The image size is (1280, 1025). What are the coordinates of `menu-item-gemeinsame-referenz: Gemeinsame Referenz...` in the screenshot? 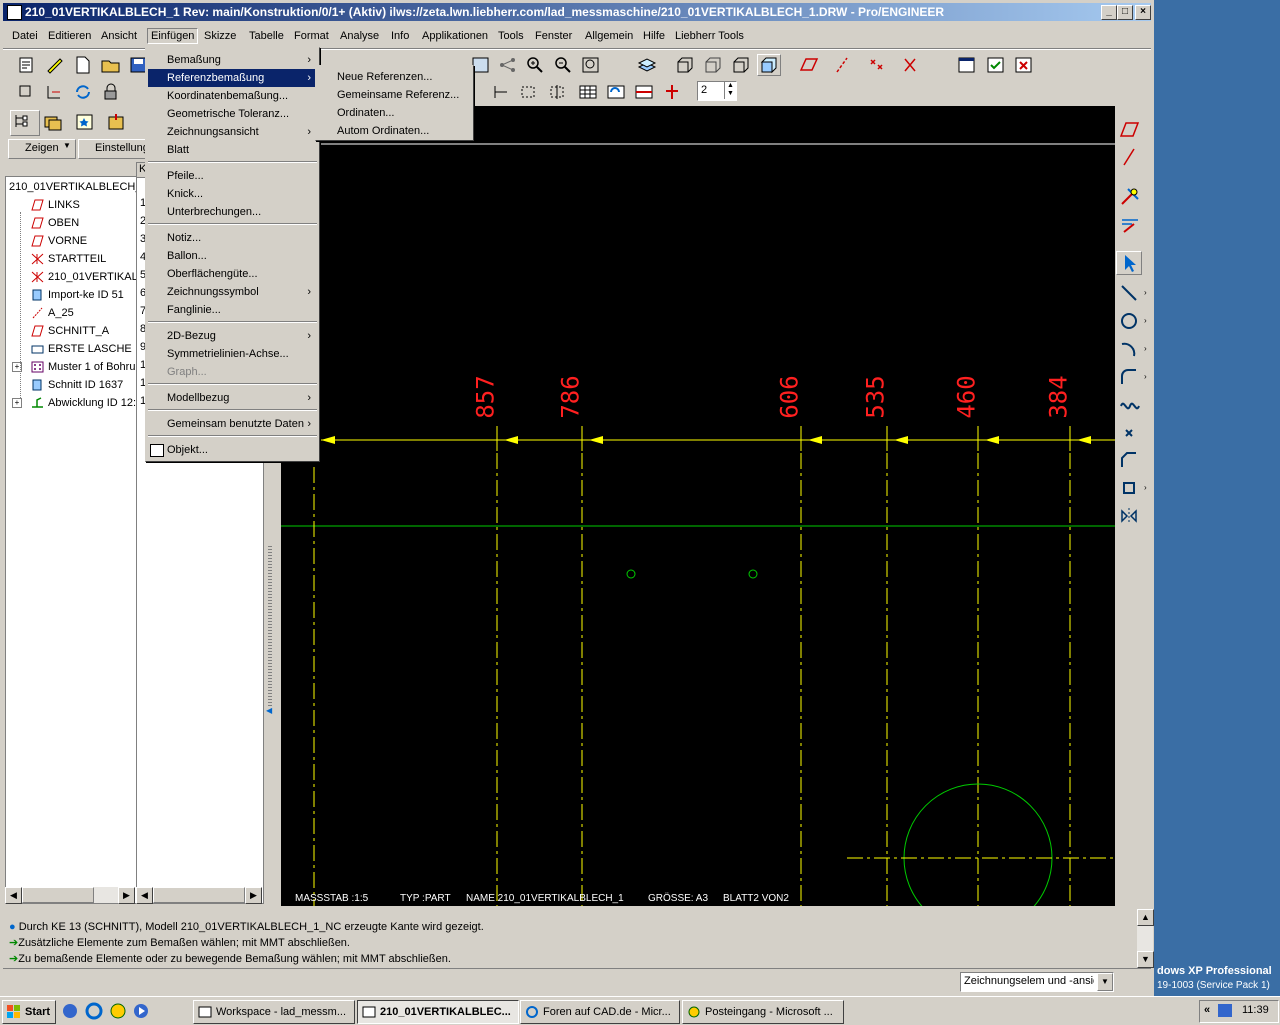 It's located at (394, 95).